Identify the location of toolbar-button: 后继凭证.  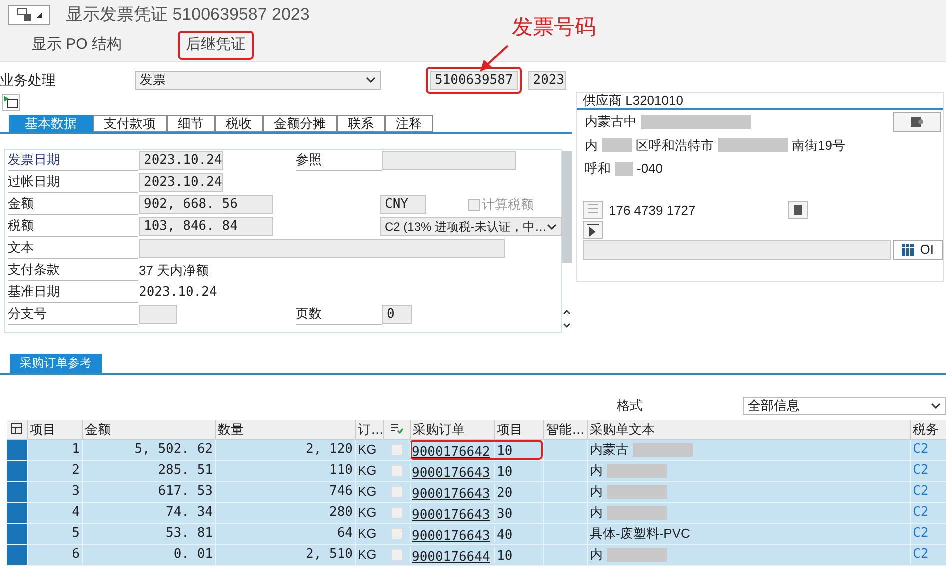
(216, 45).